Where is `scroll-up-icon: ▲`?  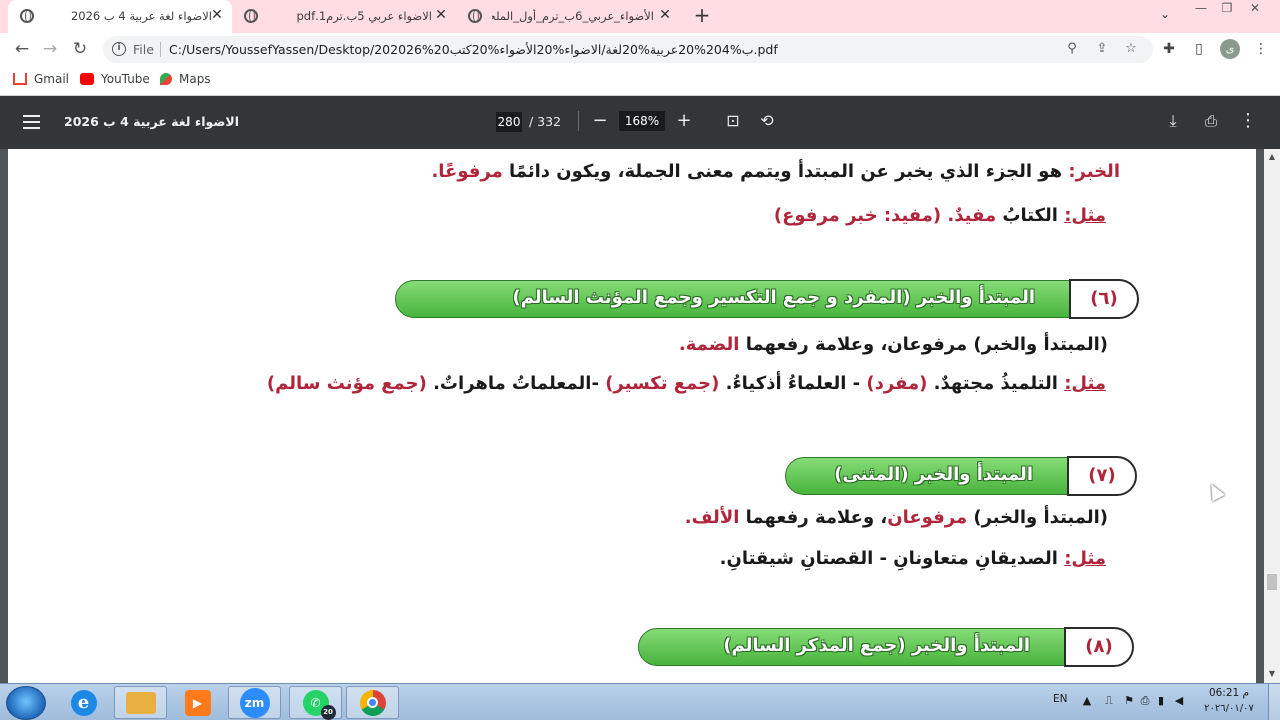 scroll-up-icon: ▲ is located at coordinates (1272, 157).